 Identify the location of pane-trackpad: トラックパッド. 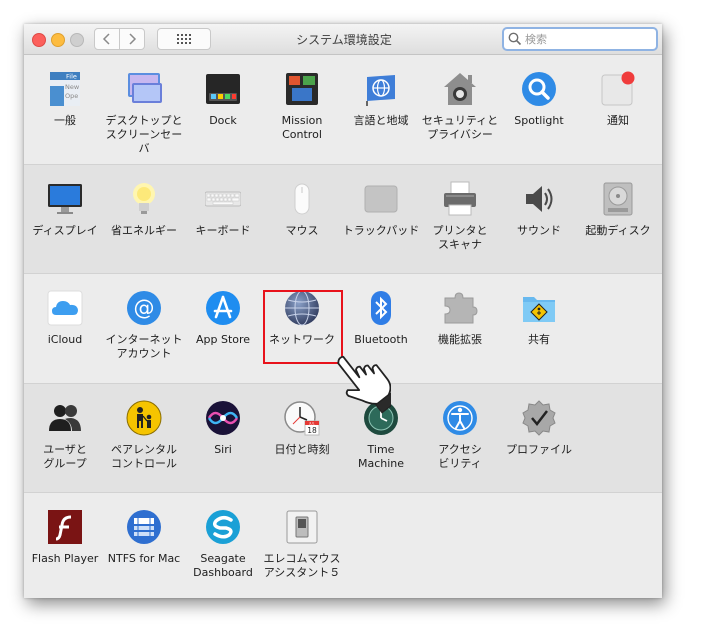
(381, 219).